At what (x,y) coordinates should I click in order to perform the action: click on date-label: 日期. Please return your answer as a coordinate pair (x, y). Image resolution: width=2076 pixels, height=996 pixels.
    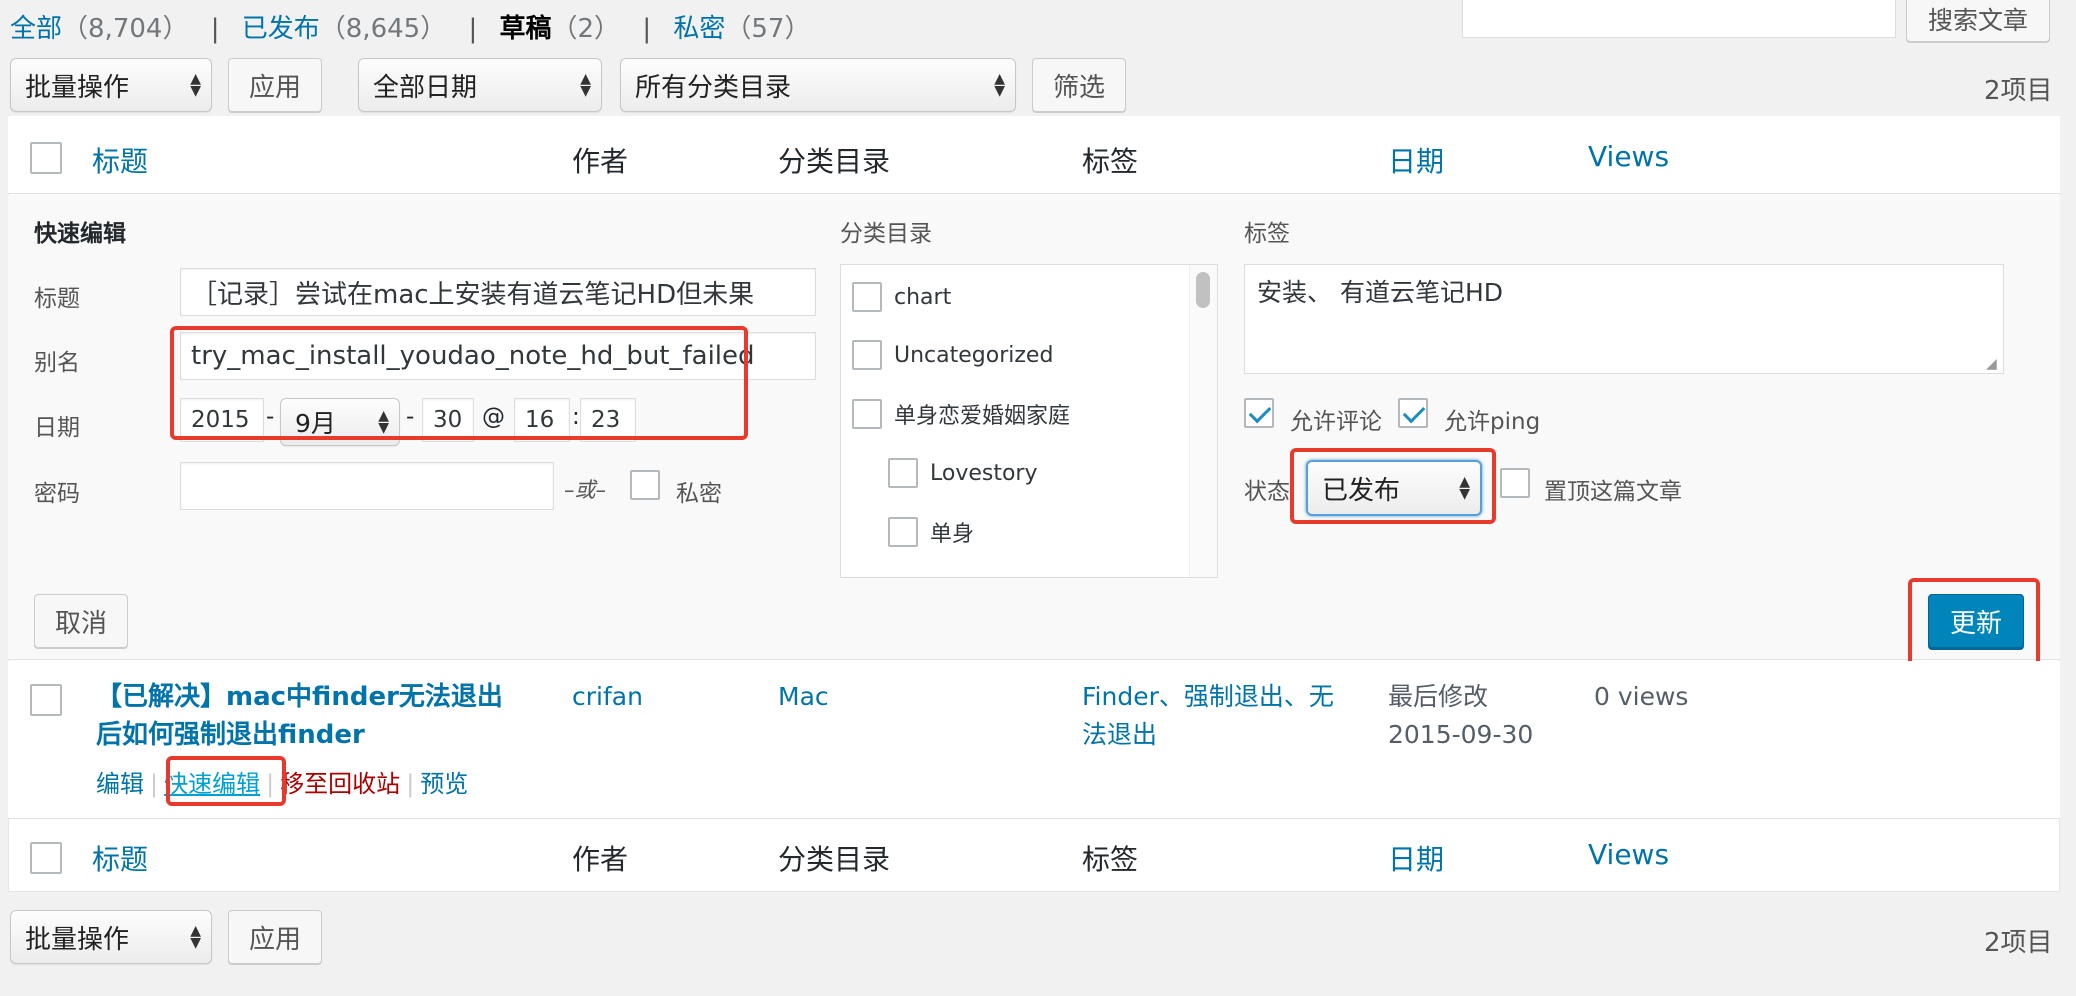
    Looking at the image, I should click on (57, 428).